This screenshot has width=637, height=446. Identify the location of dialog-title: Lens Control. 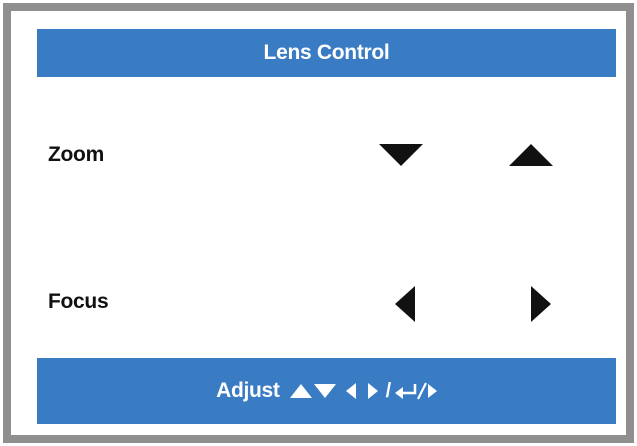
(326, 52).